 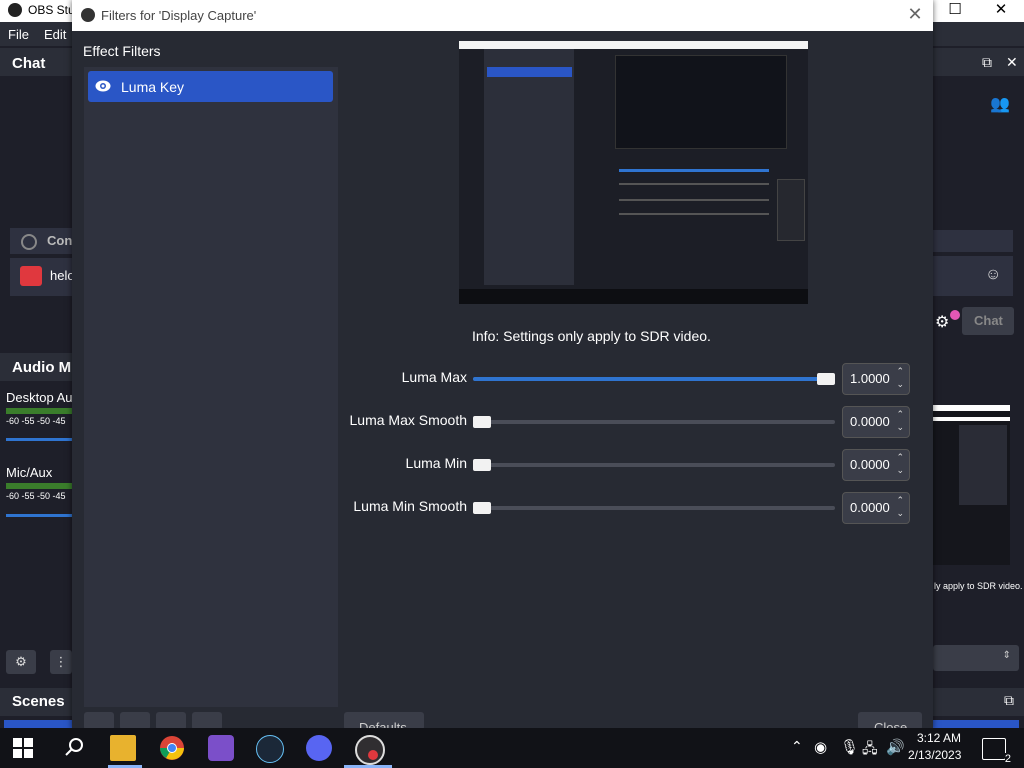 I want to click on audio-mixer-title: Audio Mi, so click(x=44, y=367).